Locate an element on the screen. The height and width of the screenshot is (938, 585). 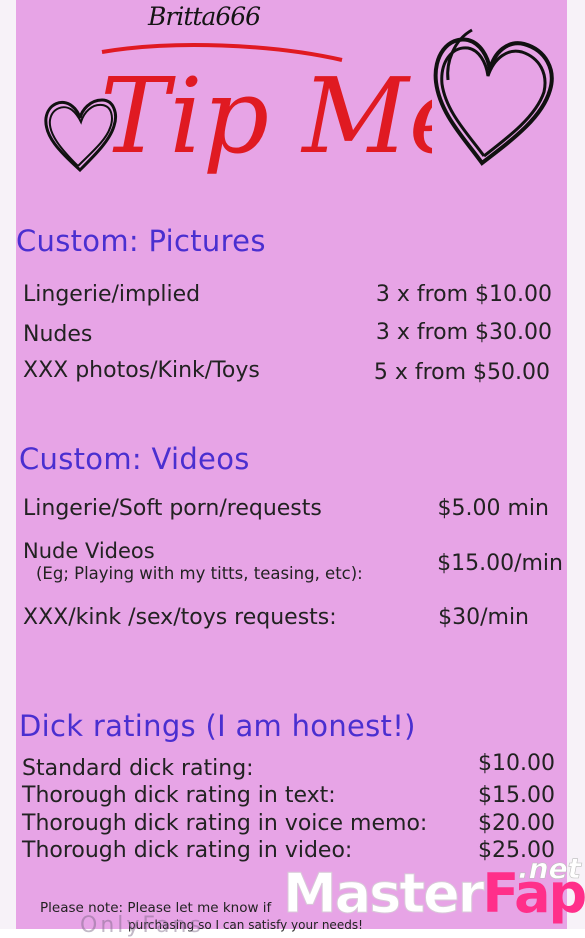
section-title-dick-ratings: Dick ratings (I am honest!) is located at coordinates (217, 726).